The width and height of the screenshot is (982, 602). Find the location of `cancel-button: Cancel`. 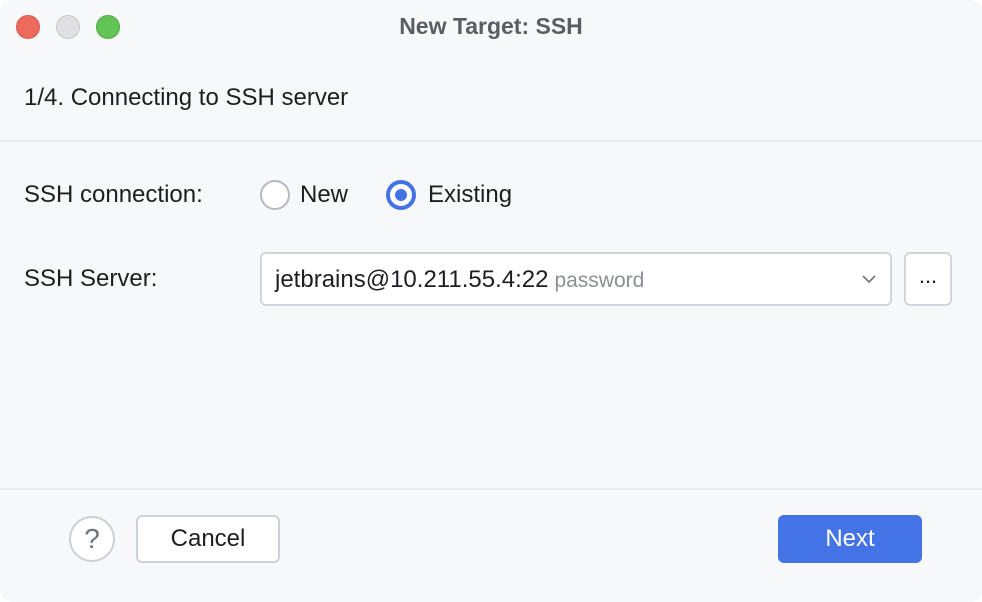

cancel-button: Cancel is located at coordinates (208, 539).